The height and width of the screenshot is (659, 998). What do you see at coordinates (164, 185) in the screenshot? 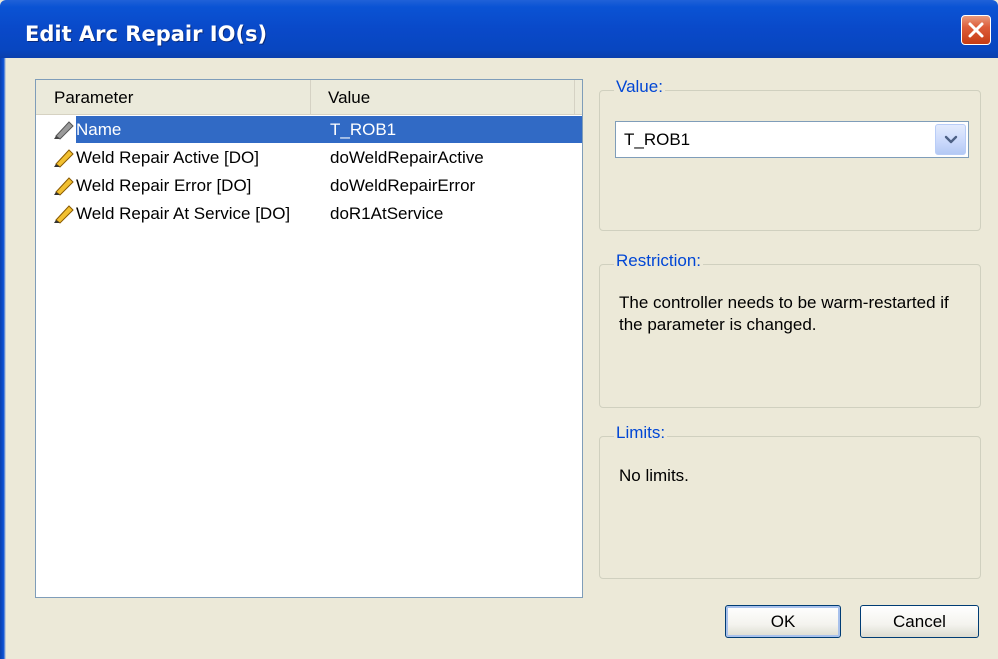
I see `row-parameter: Weld Repair Error [DO]` at bounding box center [164, 185].